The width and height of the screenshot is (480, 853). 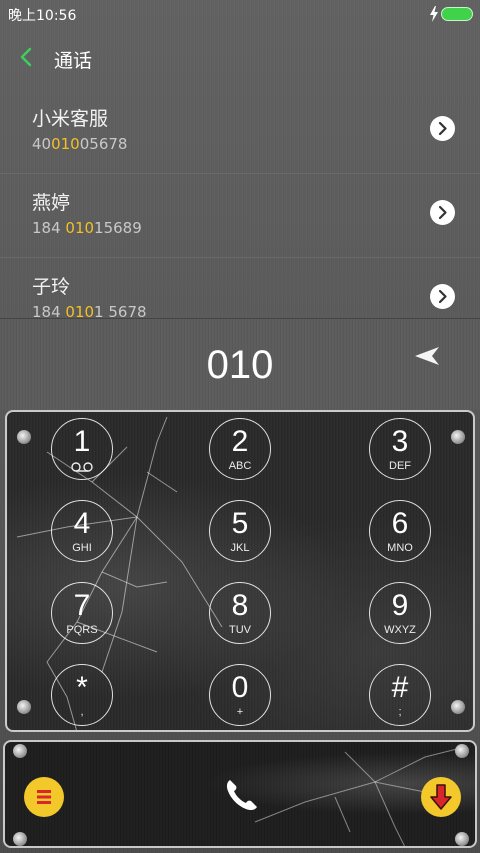 What do you see at coordinates (400, 630) in the screenshot?
I see `key-letters: WXYZ` at bounding box center [400, 630].